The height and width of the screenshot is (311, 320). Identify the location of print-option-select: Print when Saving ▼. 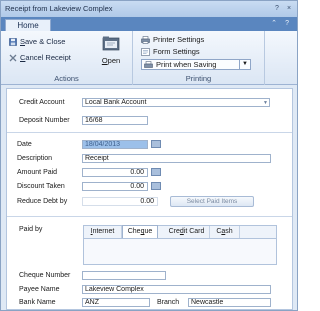
(196, 64).